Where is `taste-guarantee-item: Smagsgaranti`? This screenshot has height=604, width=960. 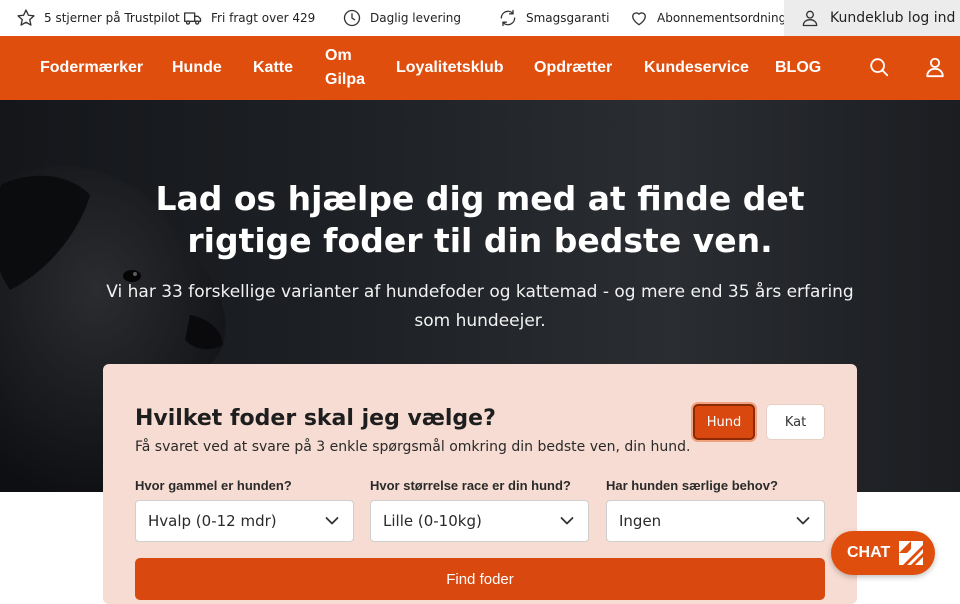
taste-guarantee-item: Smagsgaranti is located at coordinates (553, 18).